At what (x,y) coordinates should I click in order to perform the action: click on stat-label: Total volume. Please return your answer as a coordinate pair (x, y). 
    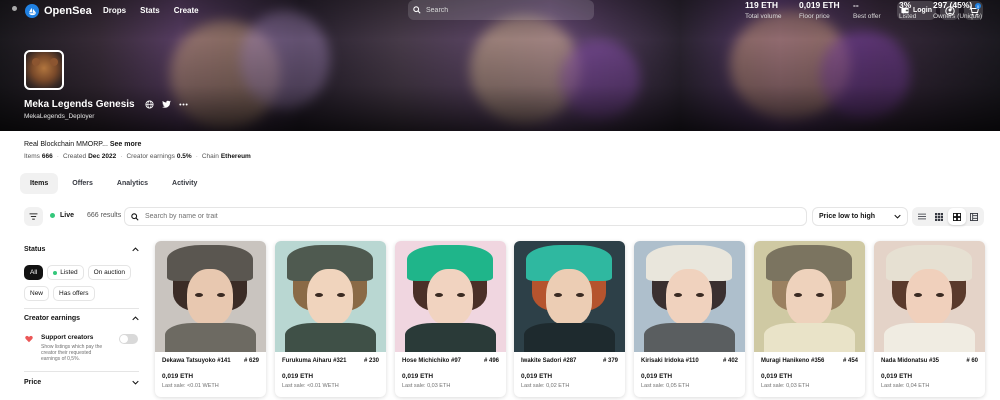
    Looking at the image, I should click on (763, 16).